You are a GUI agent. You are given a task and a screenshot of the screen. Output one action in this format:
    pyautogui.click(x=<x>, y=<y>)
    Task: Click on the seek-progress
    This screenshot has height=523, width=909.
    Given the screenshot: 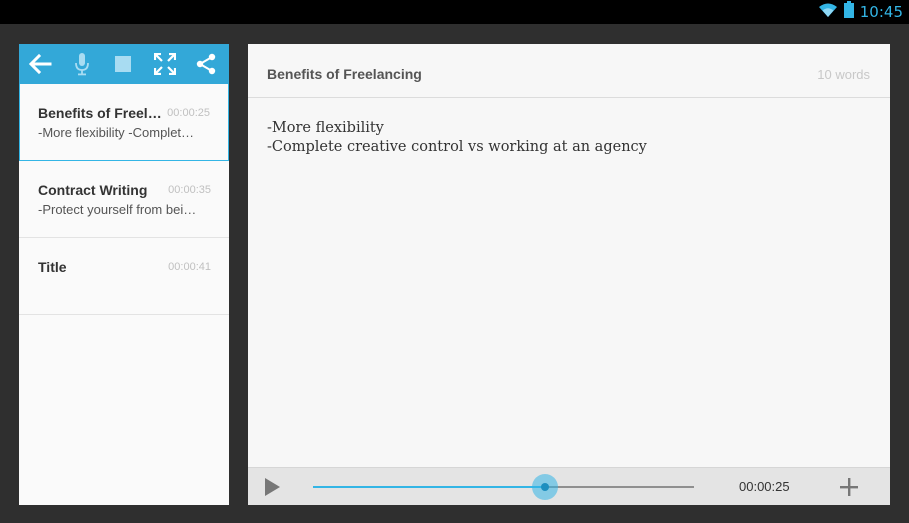 What is the action you would take?
    pyautogui.click(x=429, y=487)
    